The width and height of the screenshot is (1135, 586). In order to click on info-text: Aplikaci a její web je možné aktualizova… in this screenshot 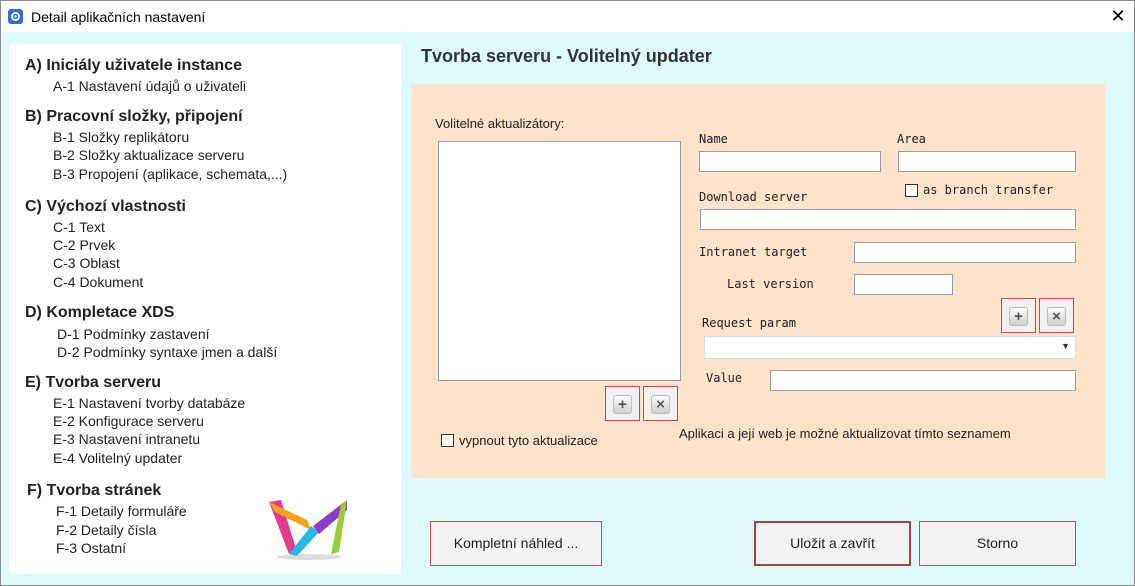, I will do `click(845, 433)`.